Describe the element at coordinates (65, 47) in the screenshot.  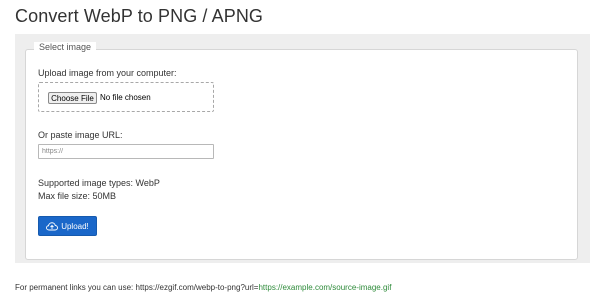
I see `fieldset-legend: Select image` at that location.